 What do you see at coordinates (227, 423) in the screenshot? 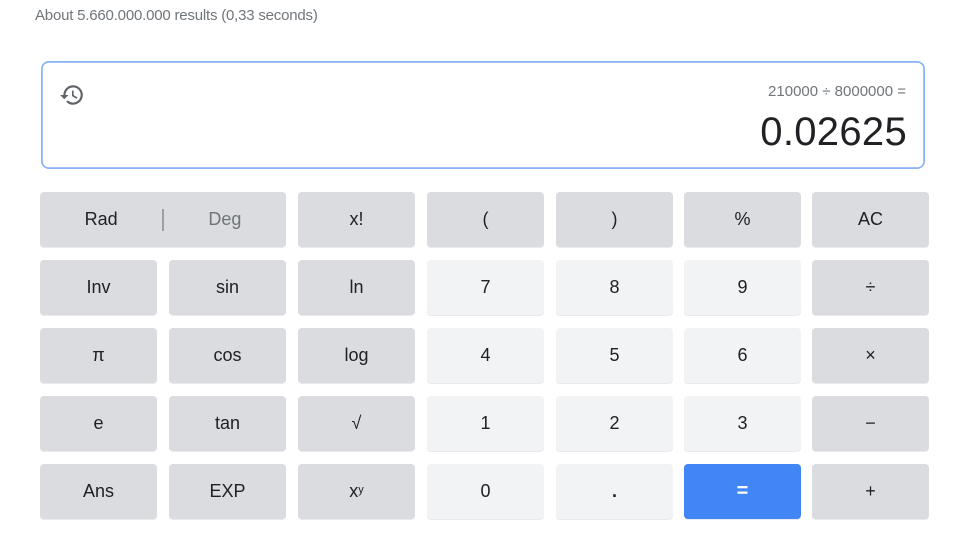
I see `tan-button: tan` at bounding box center [227, 423].